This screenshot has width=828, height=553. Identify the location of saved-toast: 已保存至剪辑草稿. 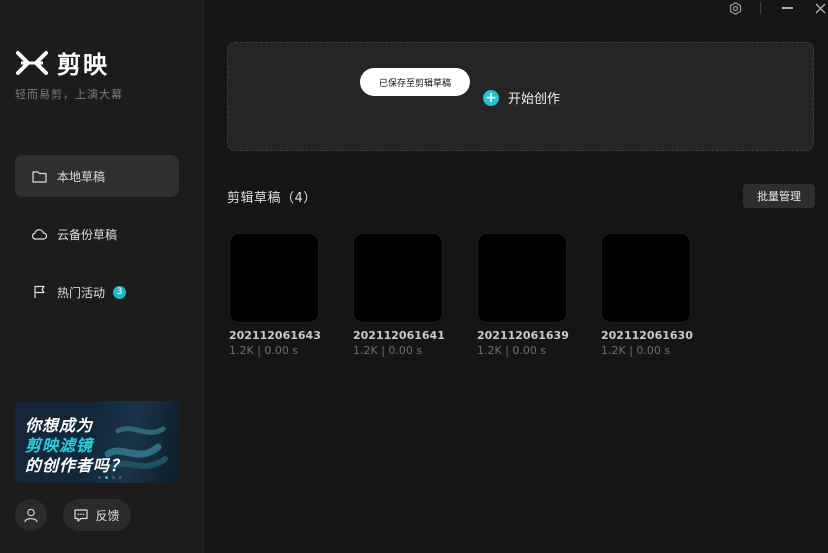
(415, 82).